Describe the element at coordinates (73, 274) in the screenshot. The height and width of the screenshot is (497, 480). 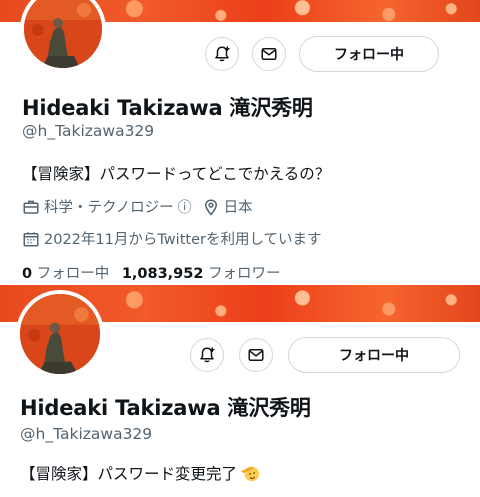
I see `following-label: フォロー中` at that location.